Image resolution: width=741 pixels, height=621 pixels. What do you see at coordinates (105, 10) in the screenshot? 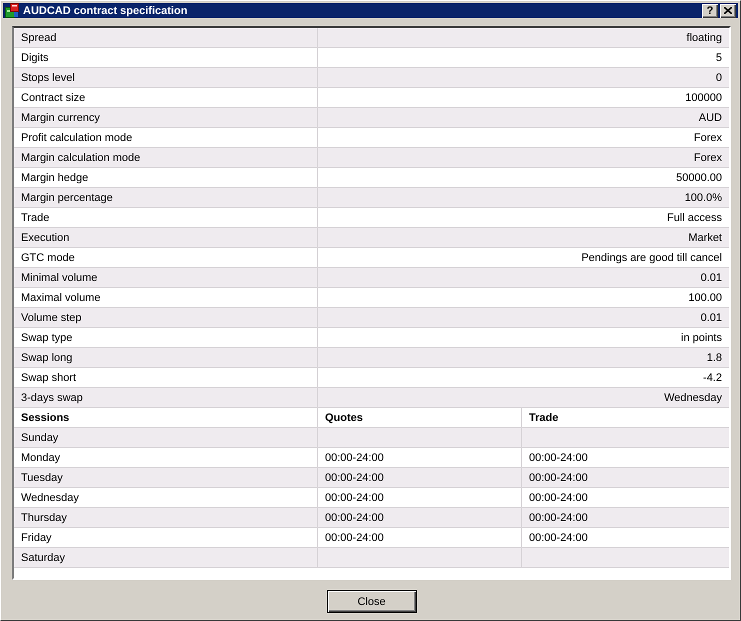
I see `window-title: AUDCAD contract specification` at bounding box center [105, 10].